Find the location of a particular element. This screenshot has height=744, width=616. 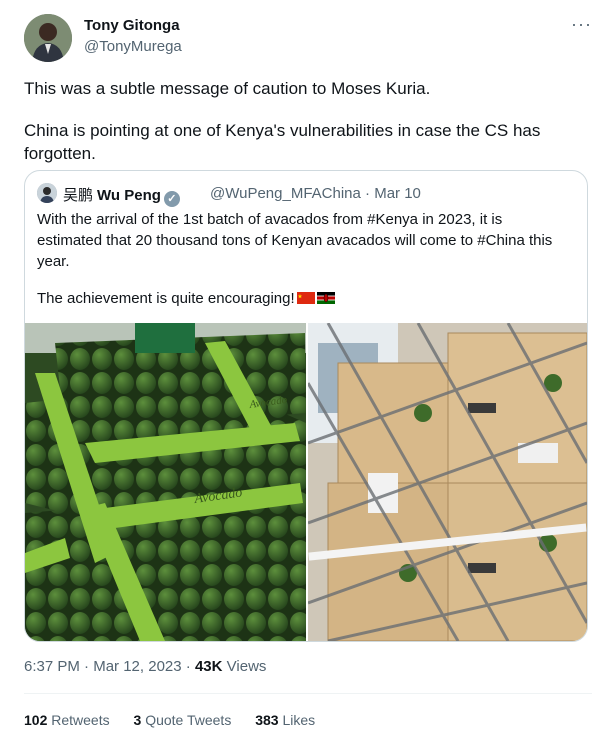

views-count: 43K is located at coordinates (208, 666).